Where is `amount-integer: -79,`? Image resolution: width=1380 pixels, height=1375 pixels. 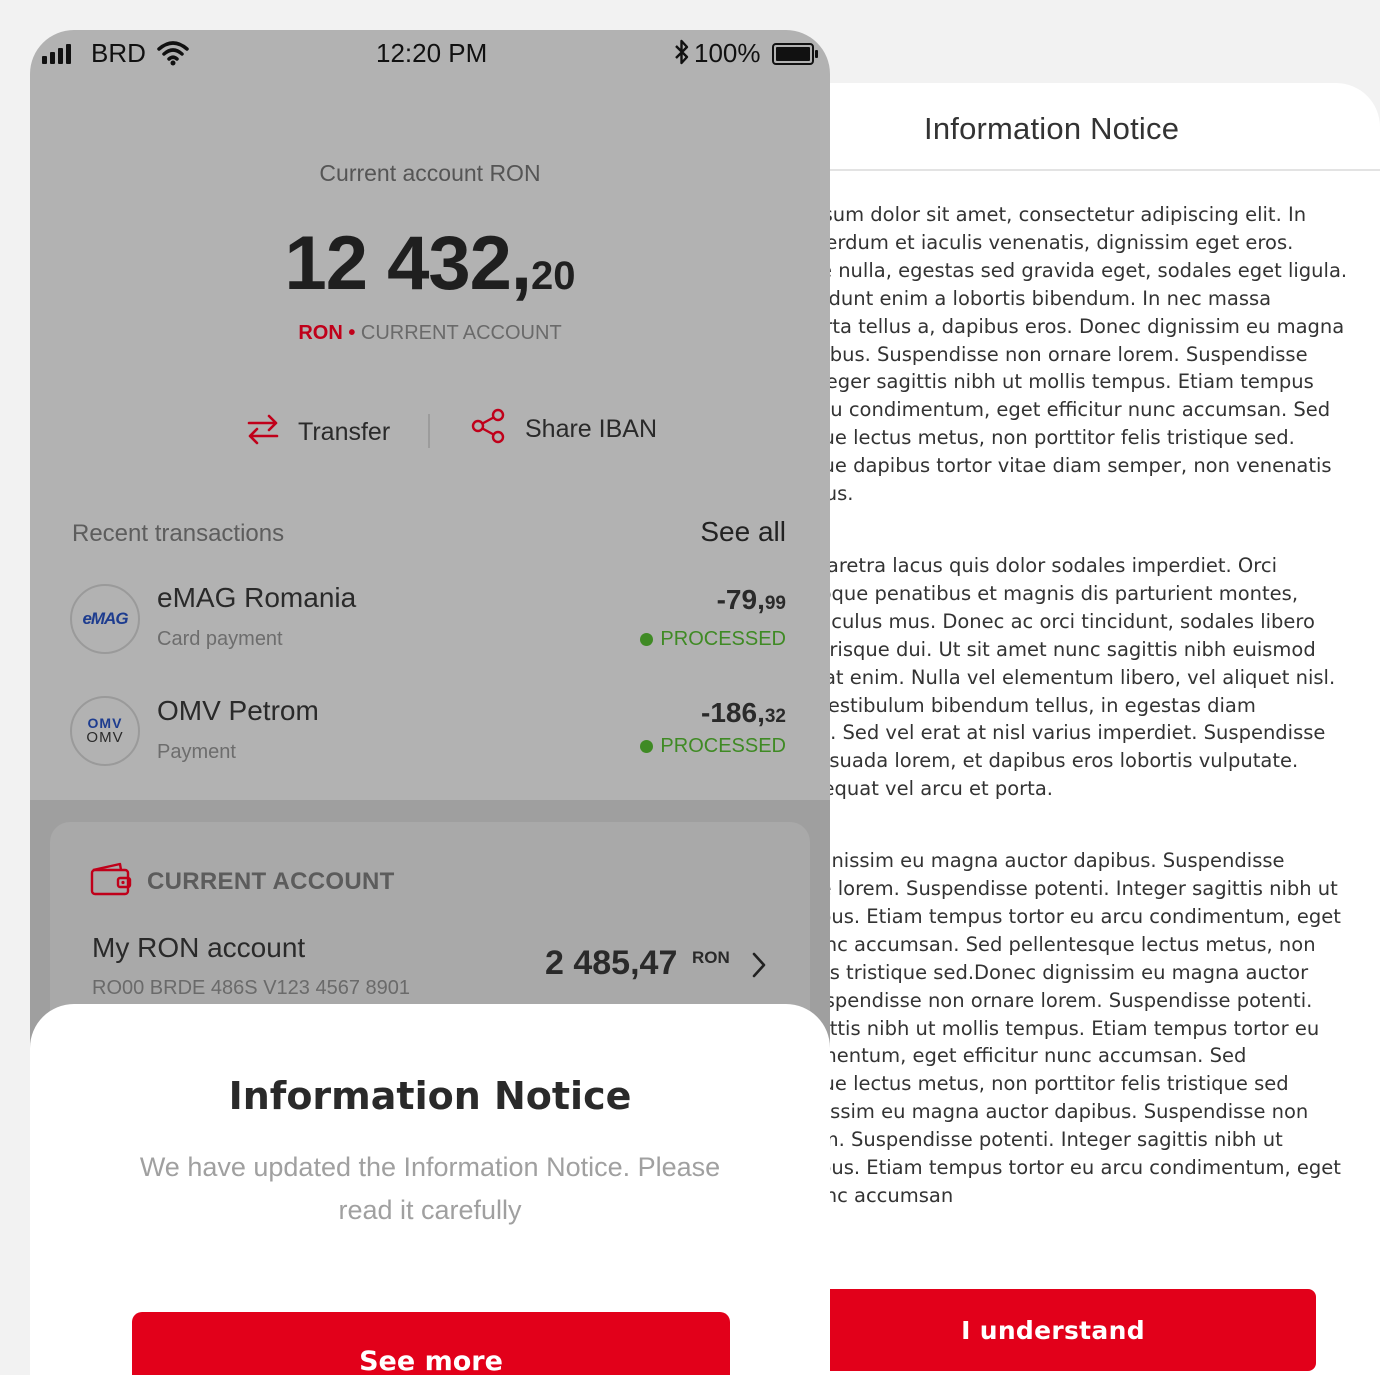
amount-integer: -79, is located at coordinates (740, 599).